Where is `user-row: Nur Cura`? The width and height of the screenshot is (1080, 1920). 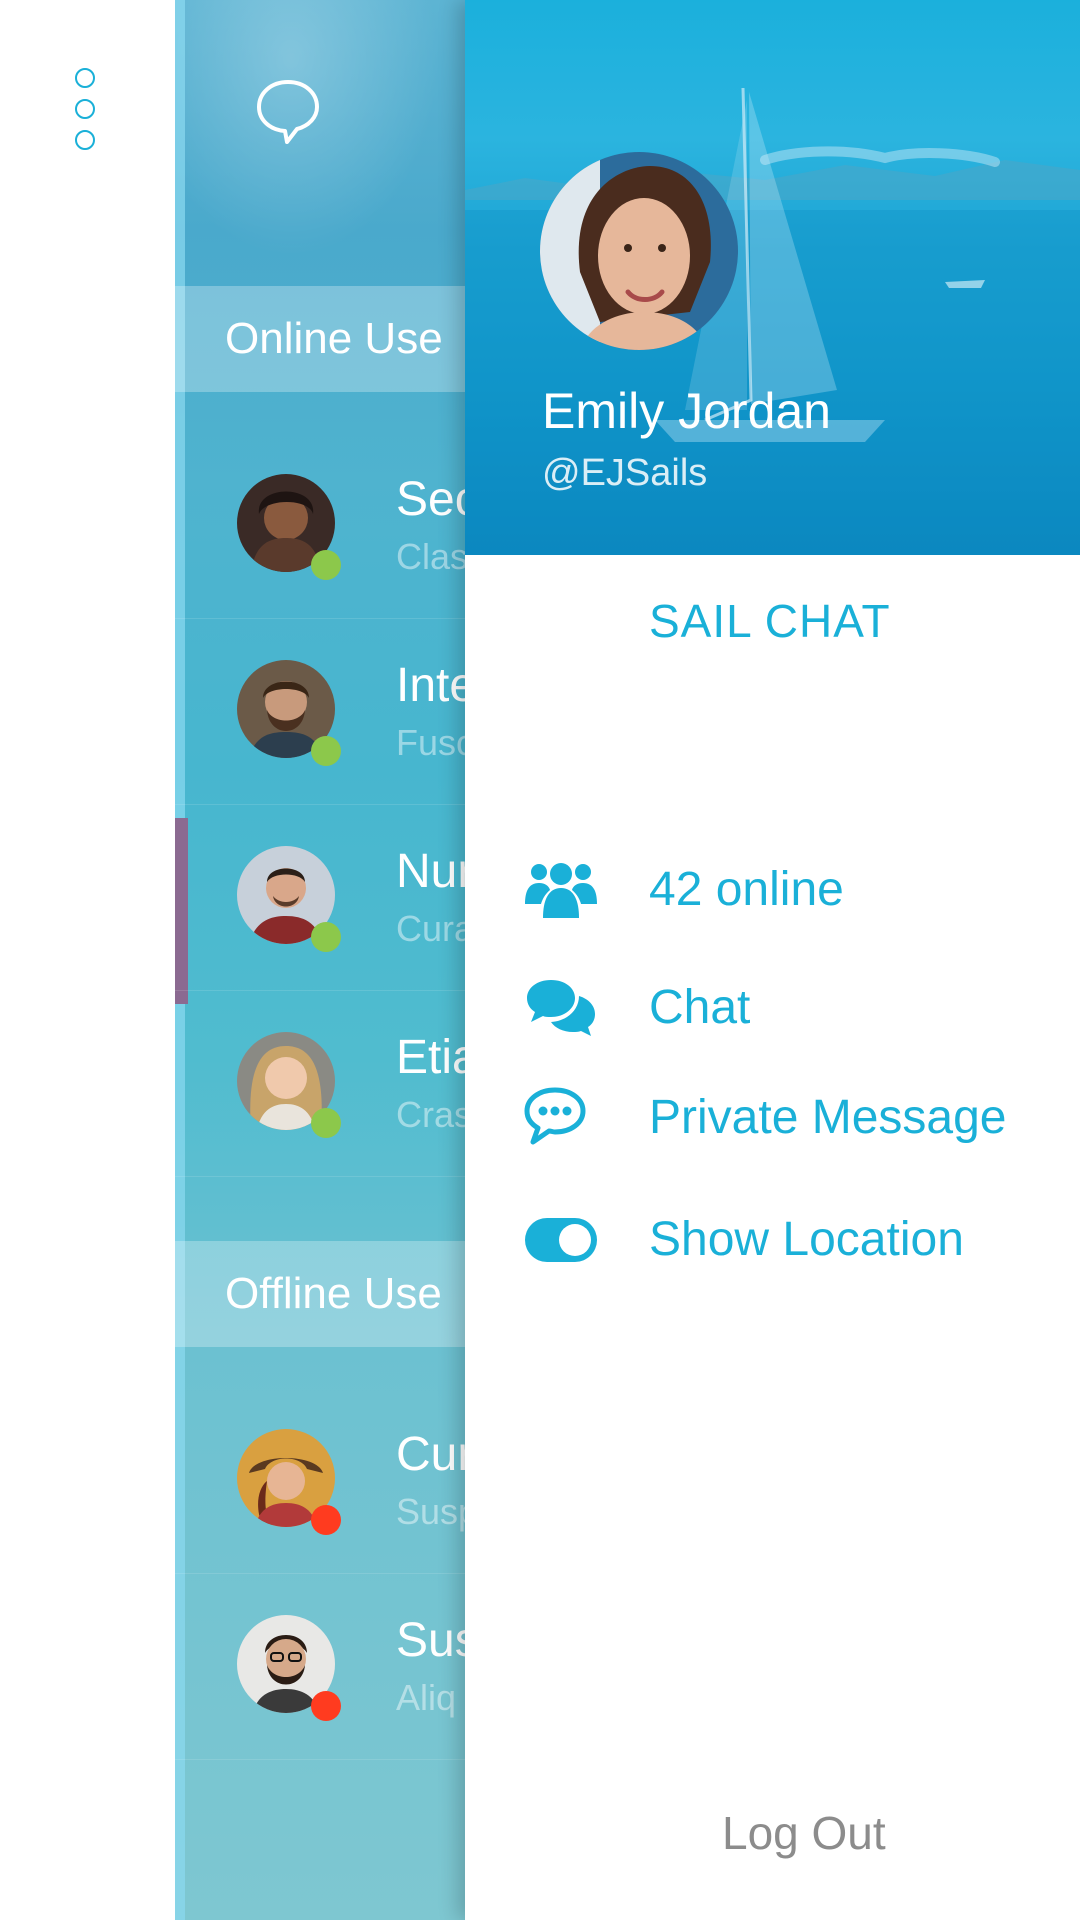 user-row: Nur Cura is located at coordinates (320, 897).